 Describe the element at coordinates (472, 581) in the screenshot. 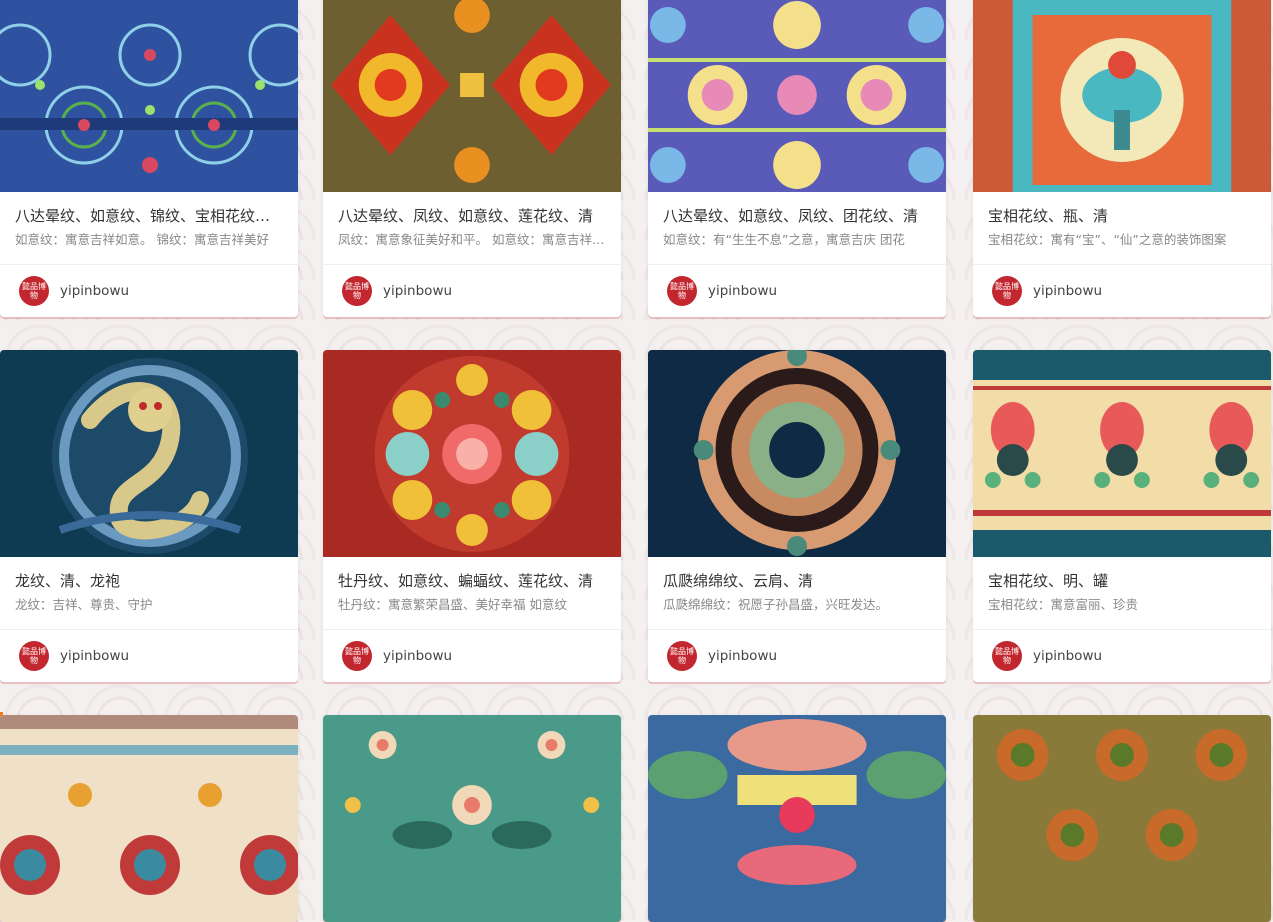

I see `card-title: 牡丹纹、如意纹、蝙蝠纹、莲花纹、清` at that location.